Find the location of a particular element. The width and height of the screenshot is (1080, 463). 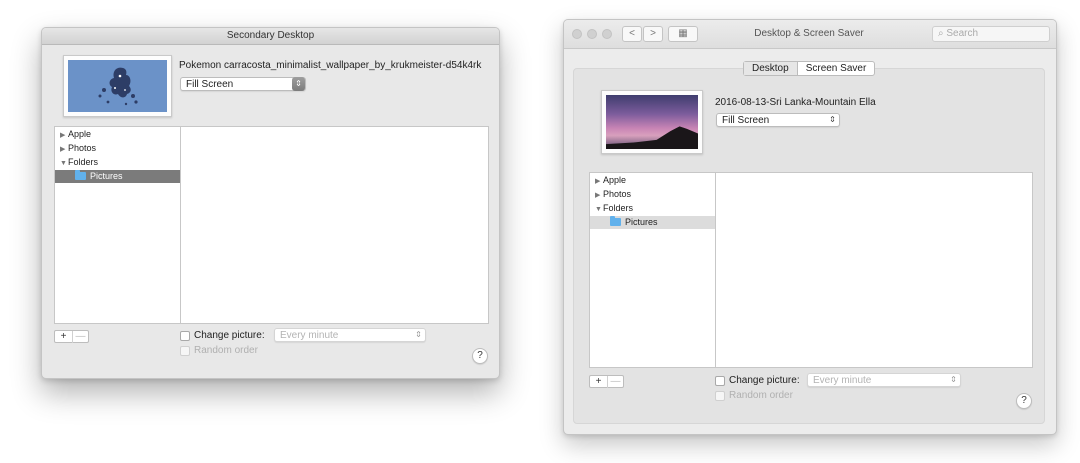

tab-screen-saver: Screen Saver is located at coordinates (836, 68).